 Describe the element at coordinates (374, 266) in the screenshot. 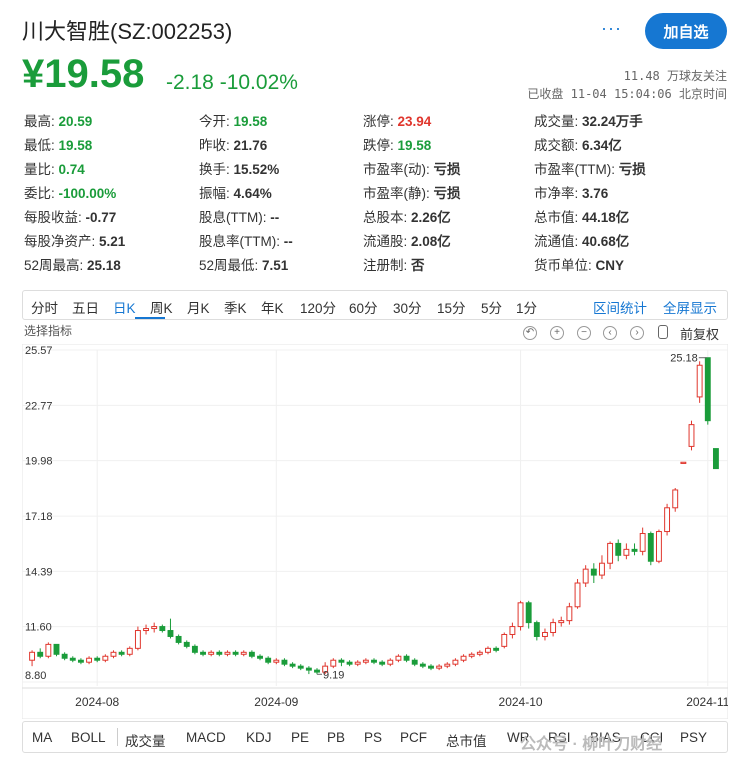

I see `stats-row: 52周最高: 25.18 52周最低: 7.51 注册制: 否货币单位: CNY` at that location.